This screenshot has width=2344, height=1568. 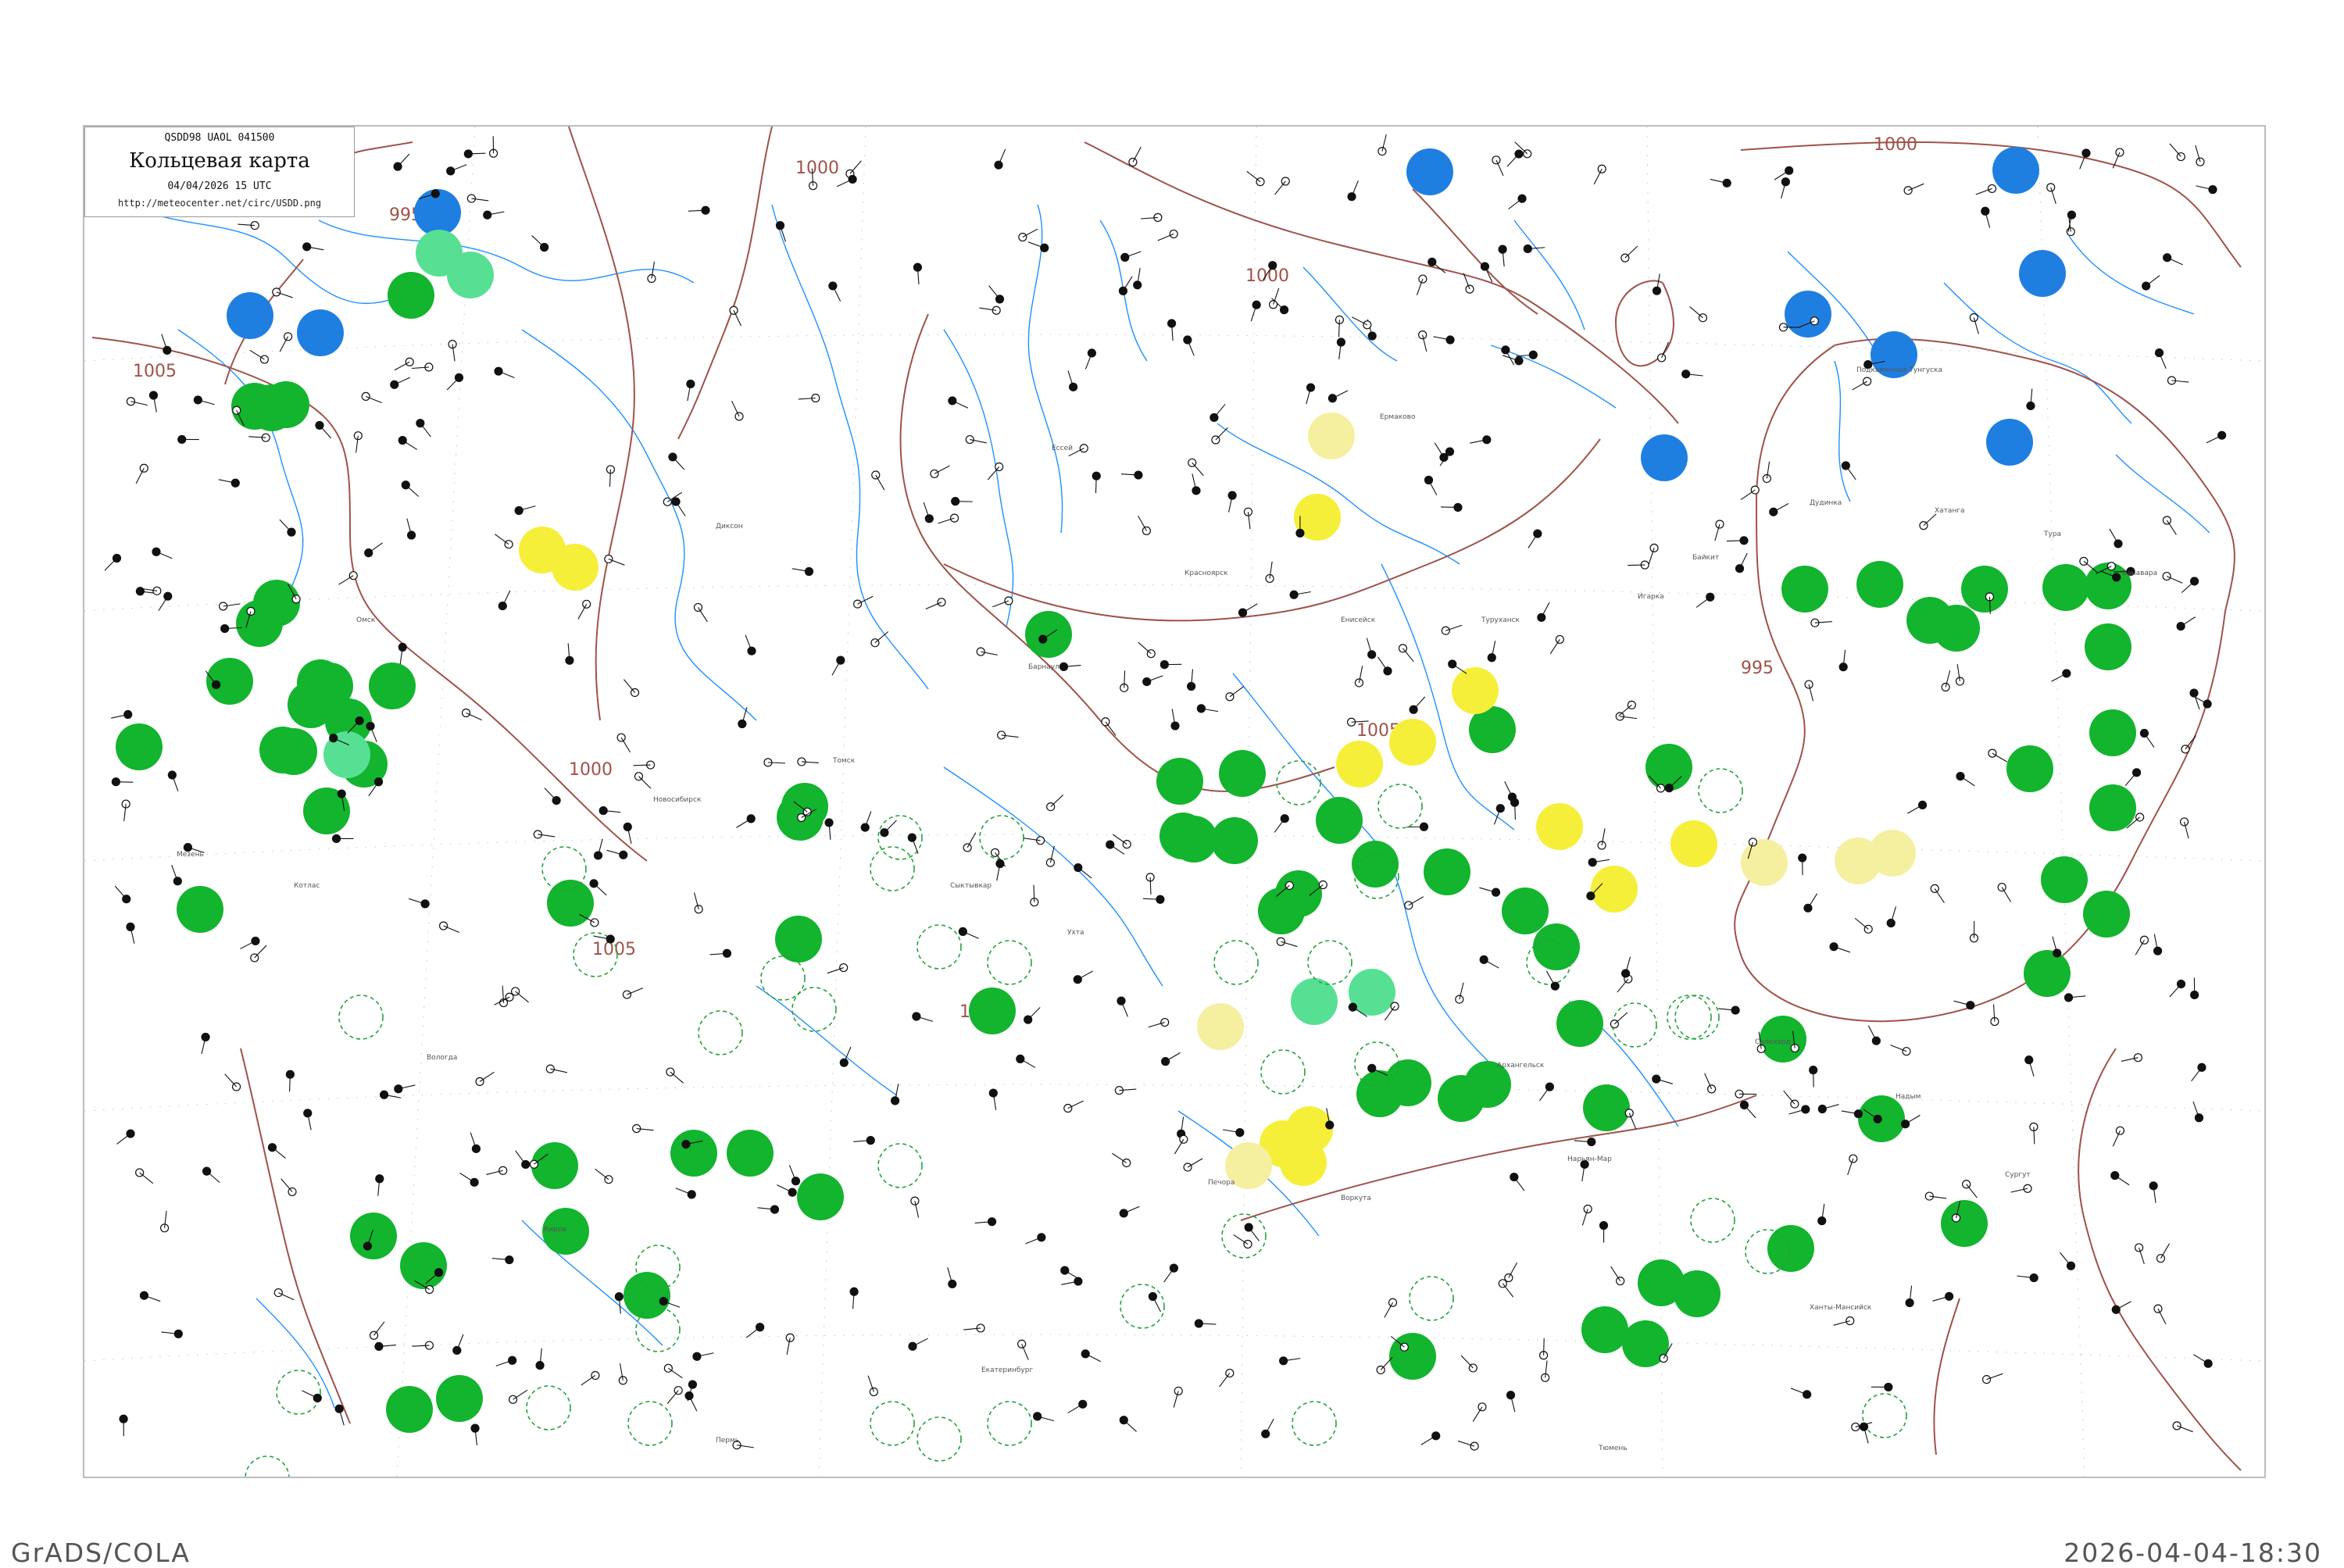 What do you see at coordinates (2009, 442) in the screenshot?
I see `station-marker-blue` at bounding box center [2009, 442].